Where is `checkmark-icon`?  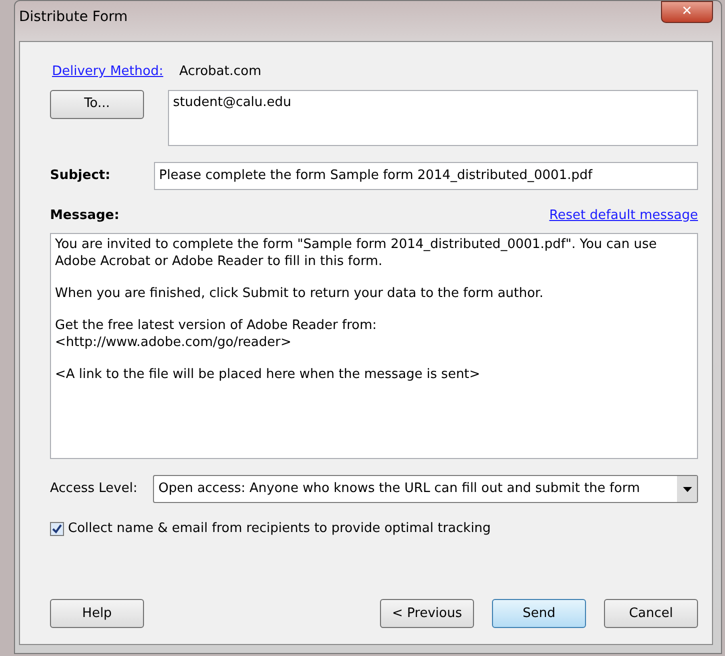 checkmark-icon is located at coordinates (57, 529).